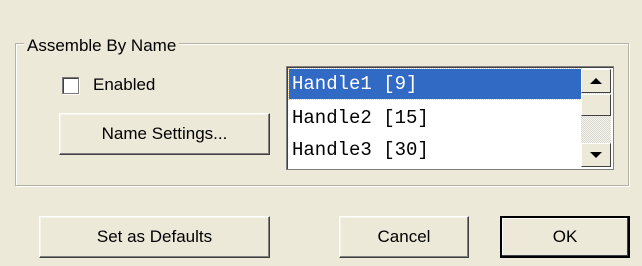 This screenshot has height=266, width=642. Describe the element at coordinates (596, 118) in the screenshot. I see `vertical-scrollbar` at that location.